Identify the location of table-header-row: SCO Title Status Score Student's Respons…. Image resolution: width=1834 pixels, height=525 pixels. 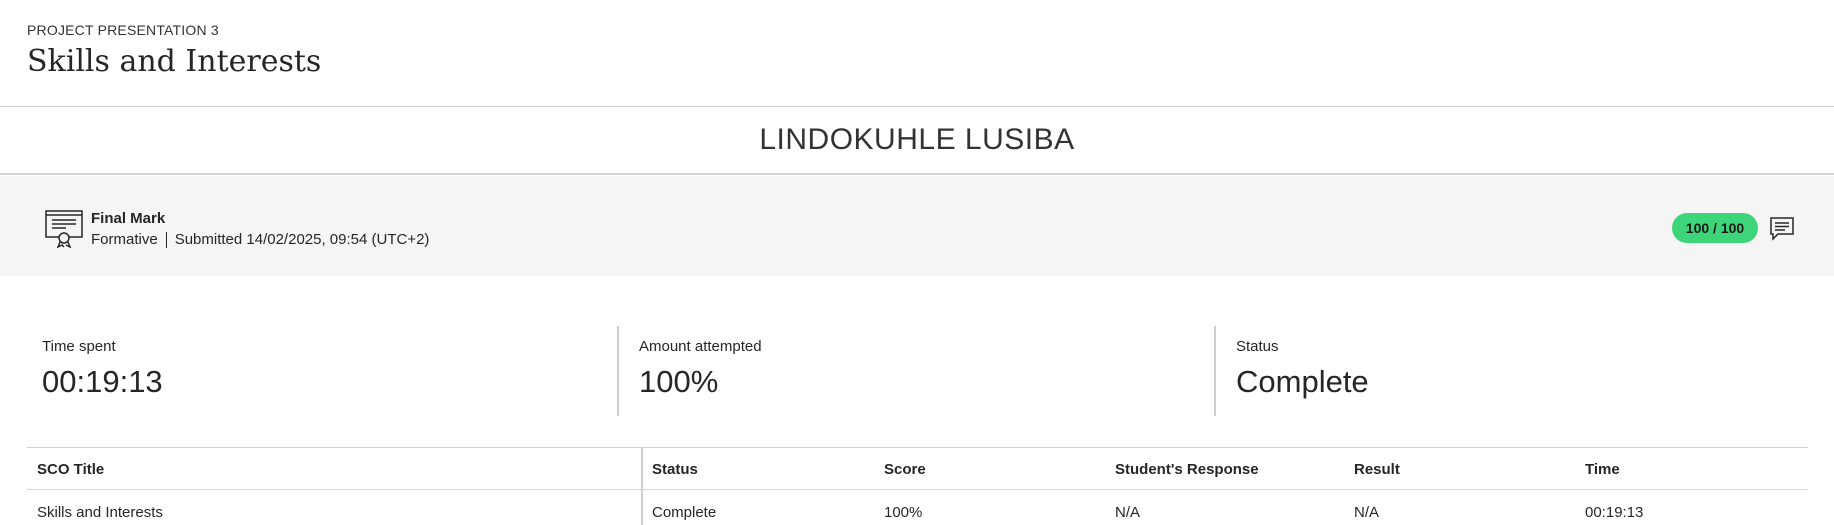
(917, 469).